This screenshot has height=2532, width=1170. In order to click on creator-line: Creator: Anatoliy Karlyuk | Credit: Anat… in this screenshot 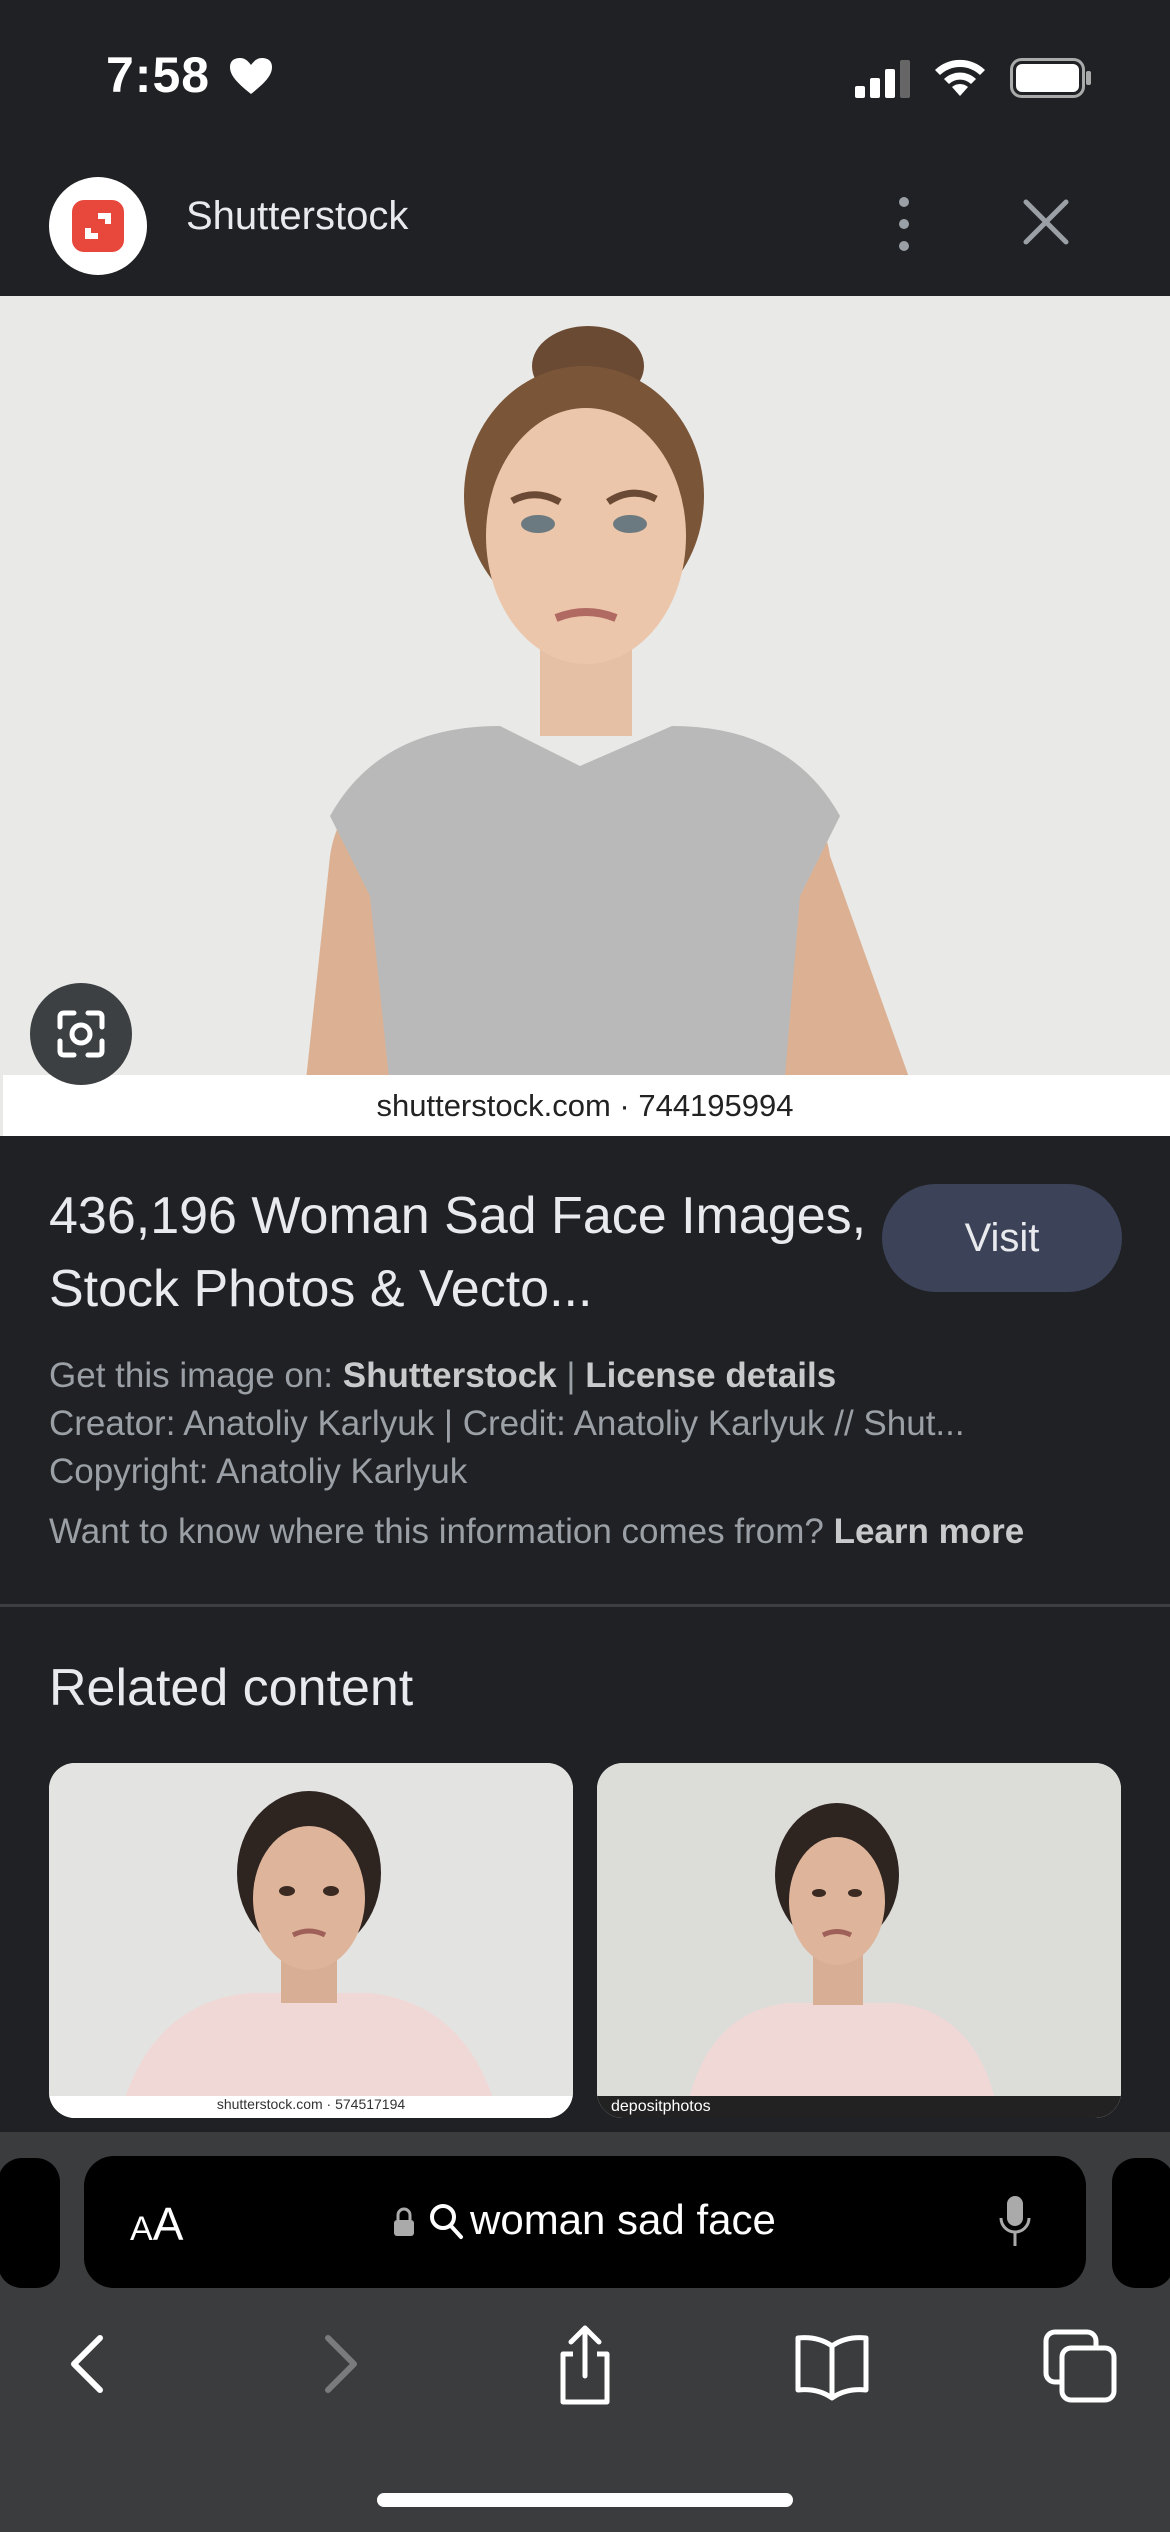, I will do `click(507, 1423)`.